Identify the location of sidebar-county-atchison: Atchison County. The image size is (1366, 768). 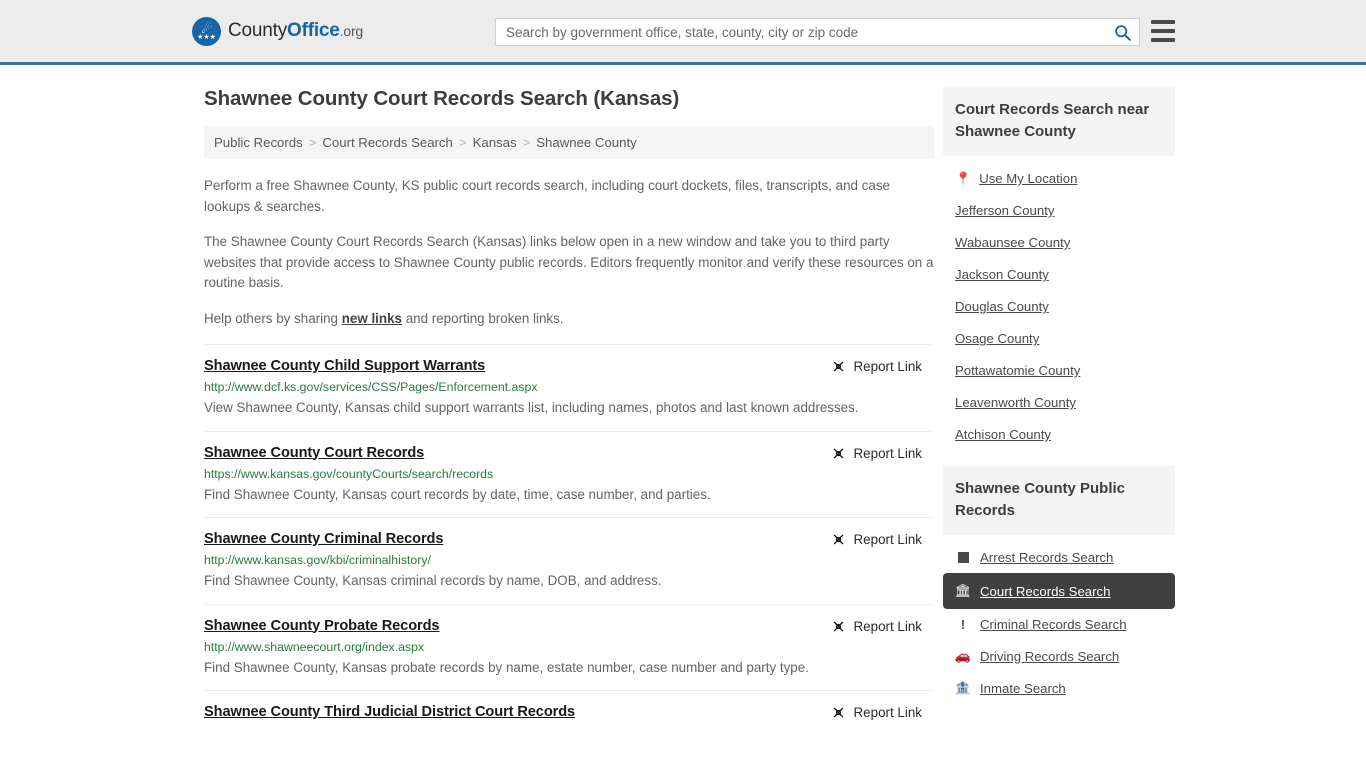
(1059, 434).